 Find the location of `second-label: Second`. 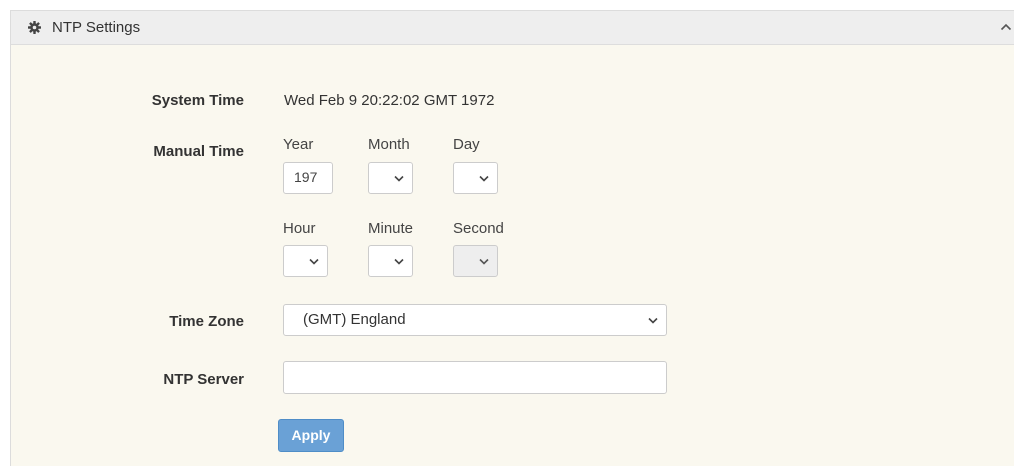

second-label: Second is located at coordinates (478, 228).